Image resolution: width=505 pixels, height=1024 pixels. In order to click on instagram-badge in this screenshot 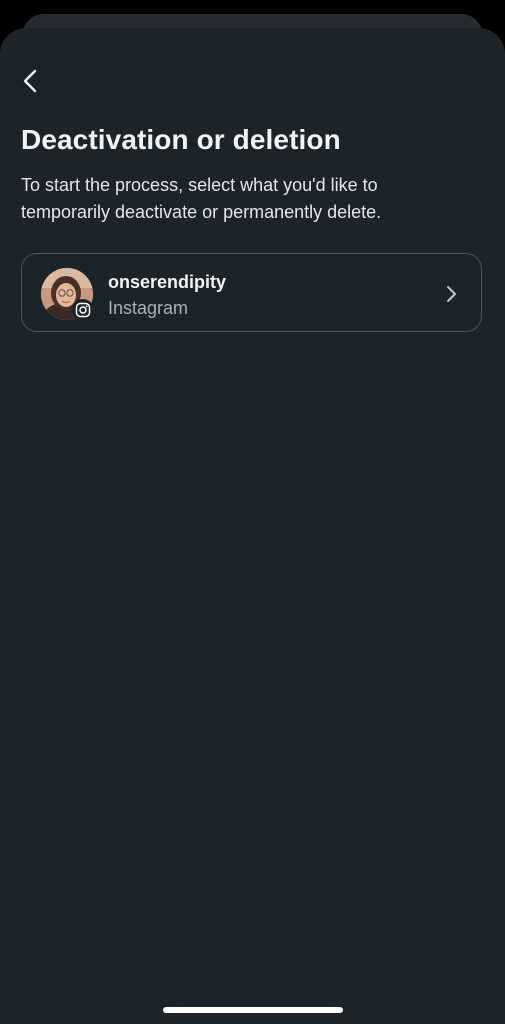, I will do `click(83, 310)`.